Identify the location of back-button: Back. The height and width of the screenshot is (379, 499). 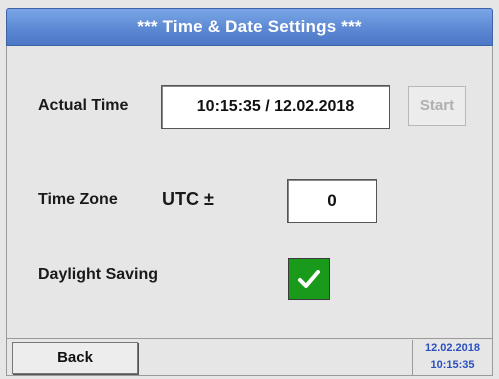
(75, 358).